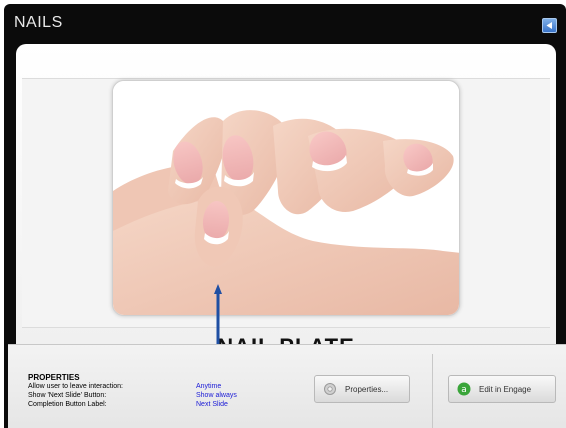  I want to click on prop-label-next-button: Show 'Next Slide' Button:, so click(67, 395).